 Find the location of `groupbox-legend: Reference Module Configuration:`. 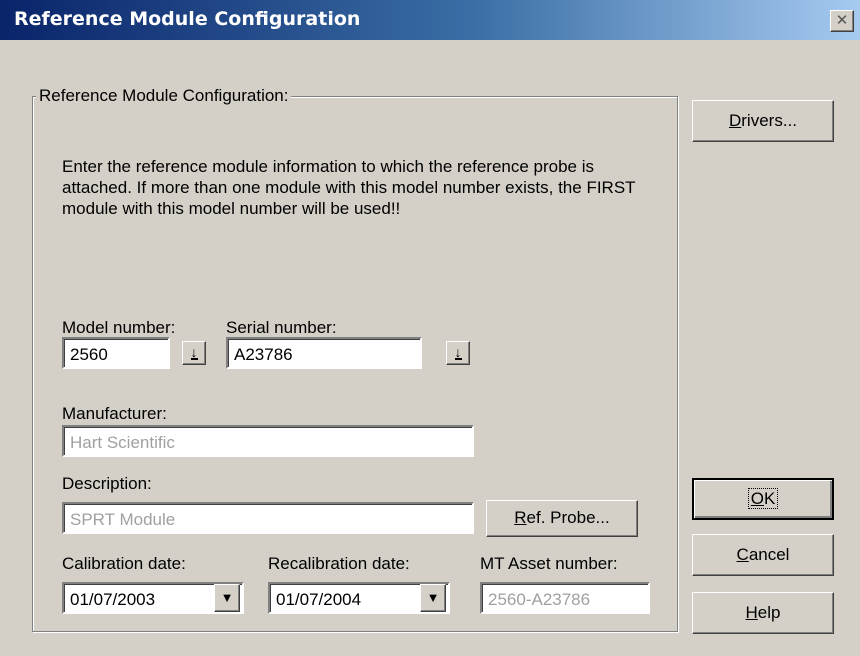

groupbox-legend: Reference Module Configuration: is located at coordinates (164, 96).